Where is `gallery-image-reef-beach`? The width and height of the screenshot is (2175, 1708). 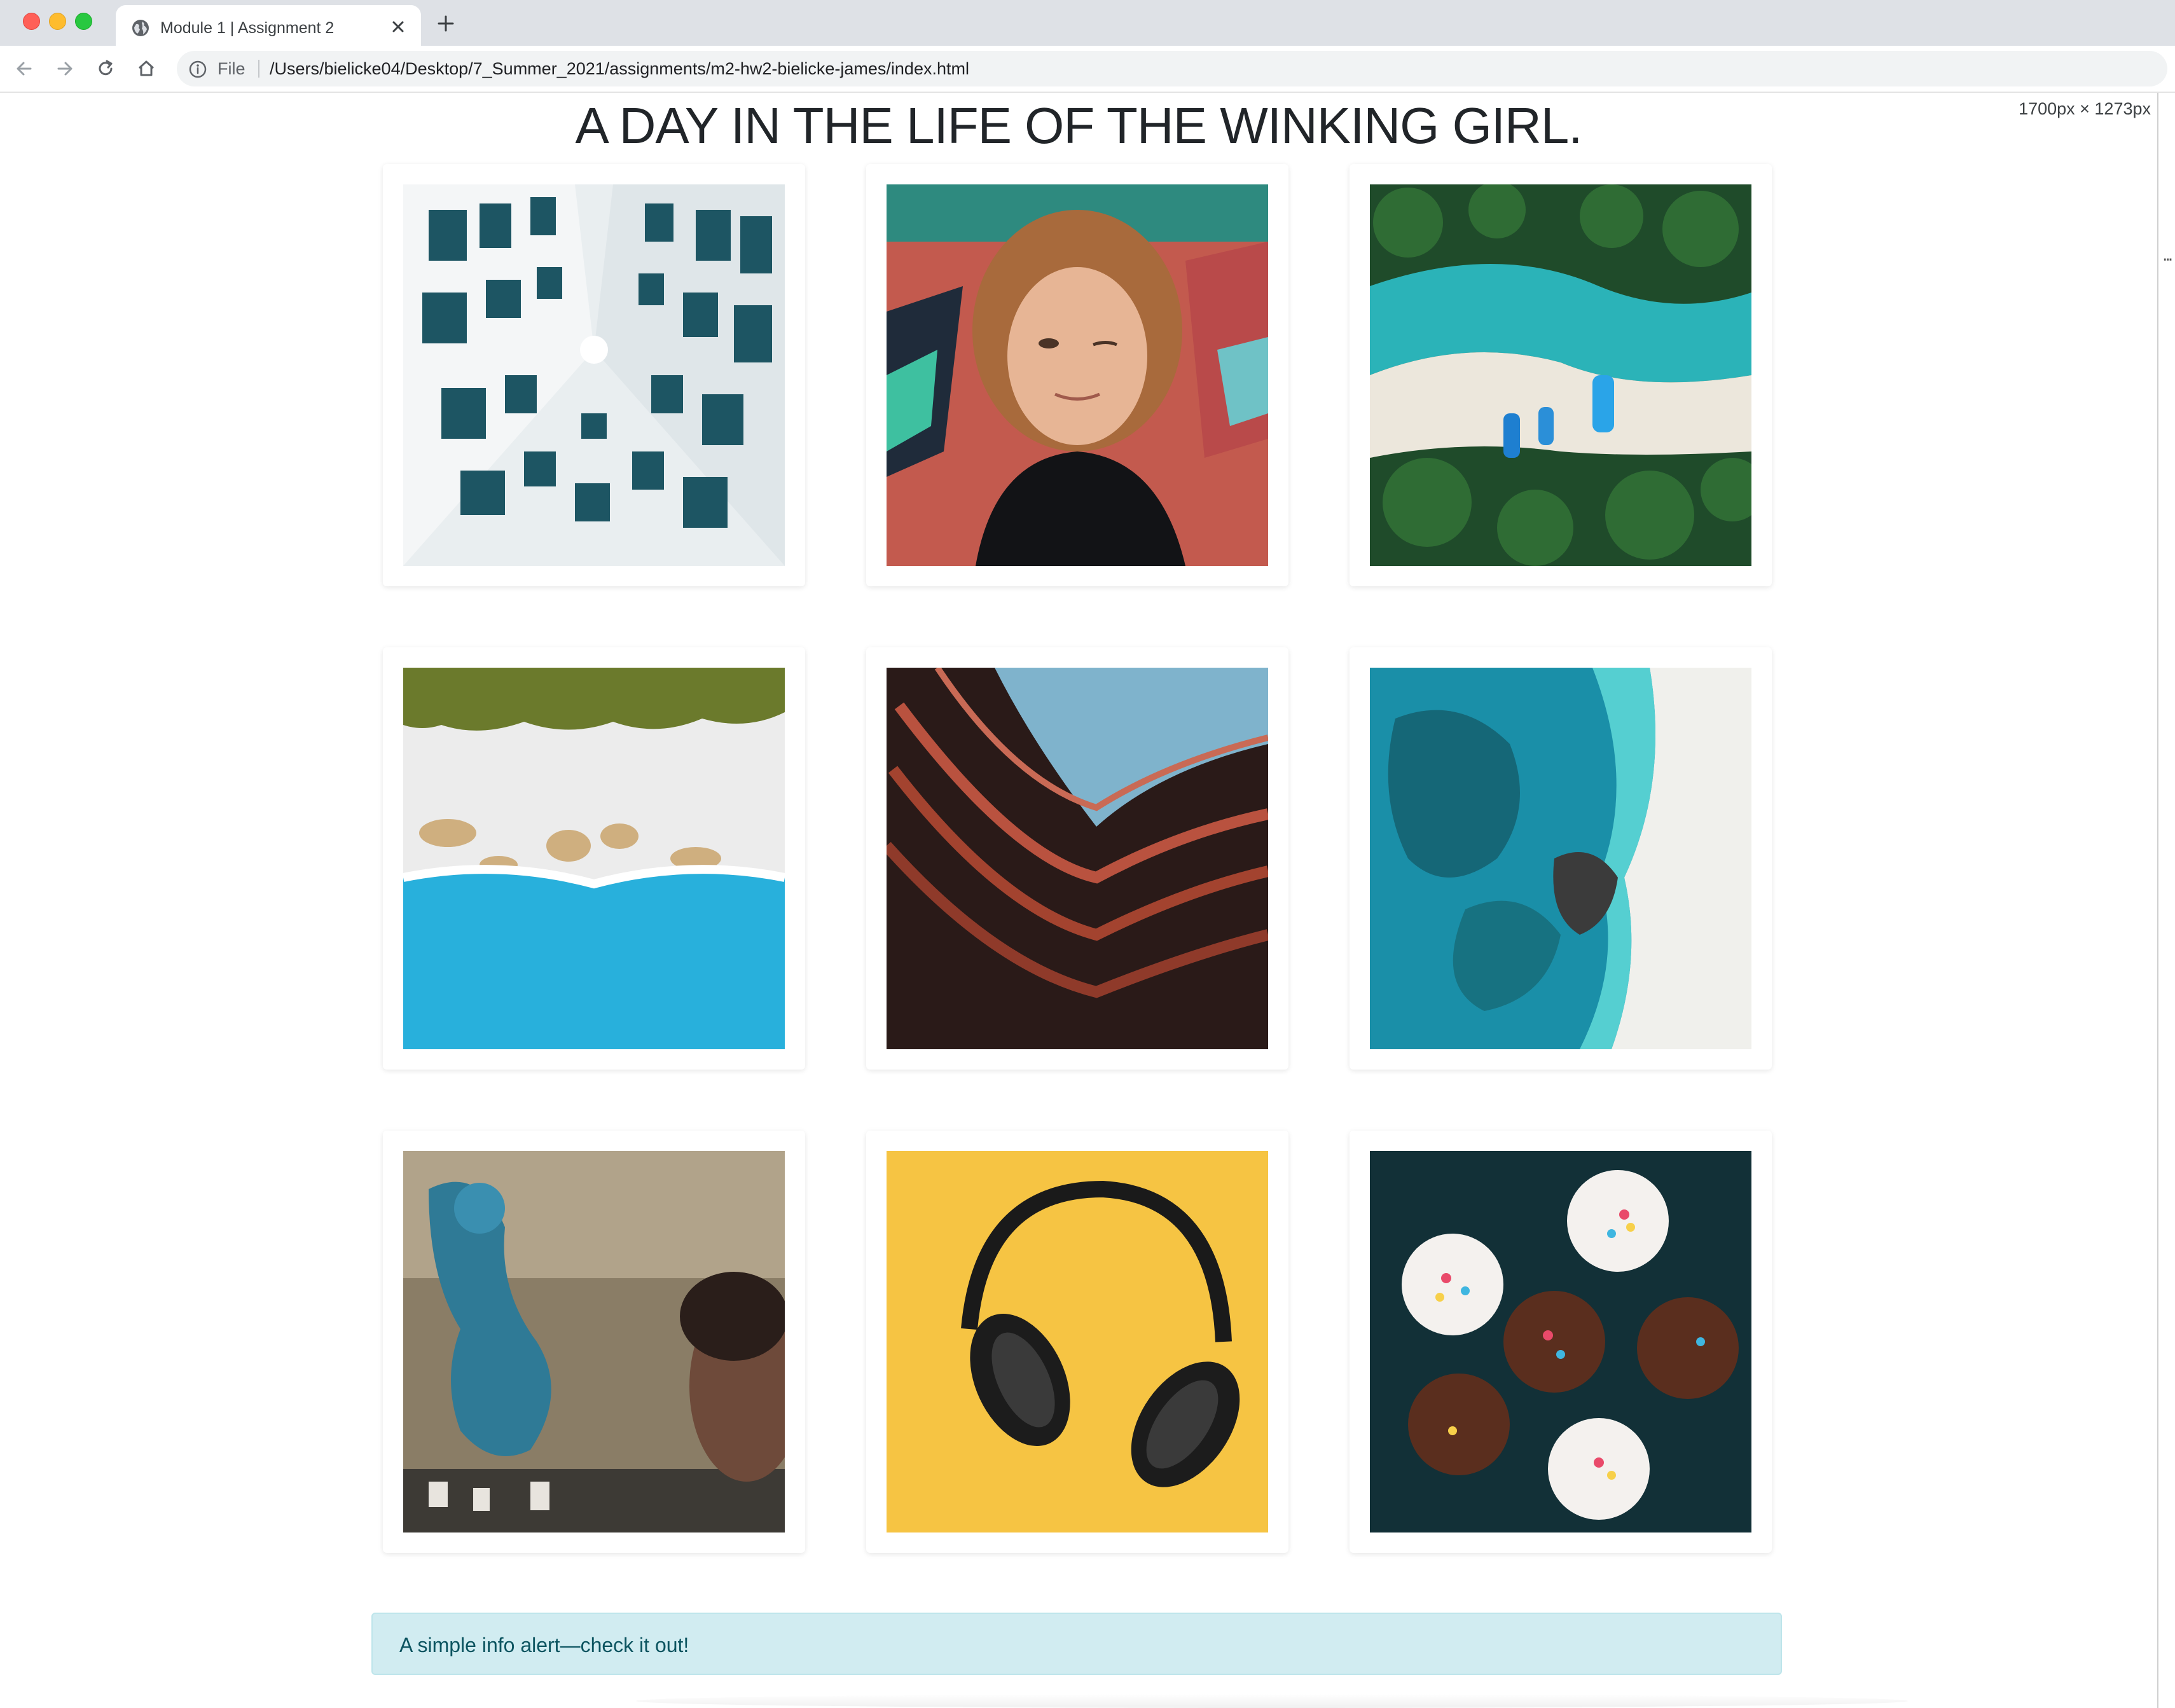 gallery-image-reef-beach is located at coordinates (1560, 859).